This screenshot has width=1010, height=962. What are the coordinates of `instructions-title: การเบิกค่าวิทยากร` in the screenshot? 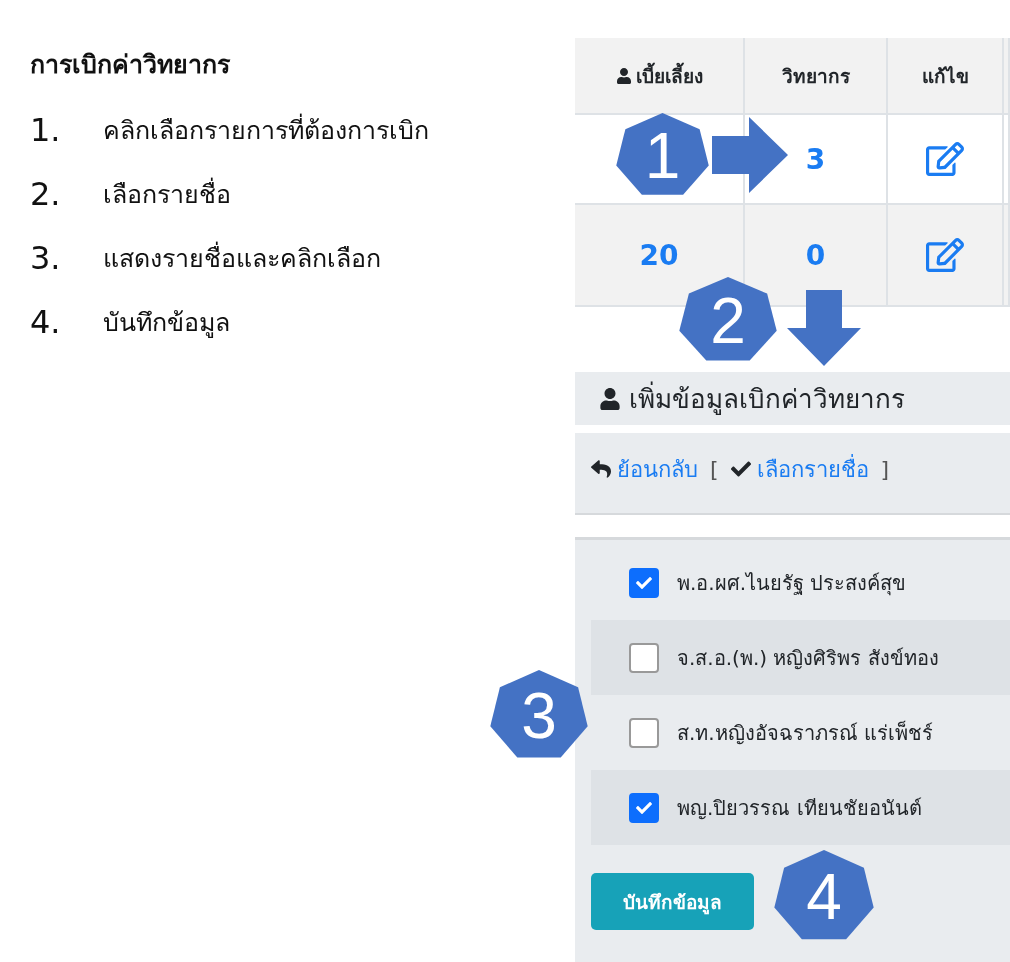 It's located at (130, 65).